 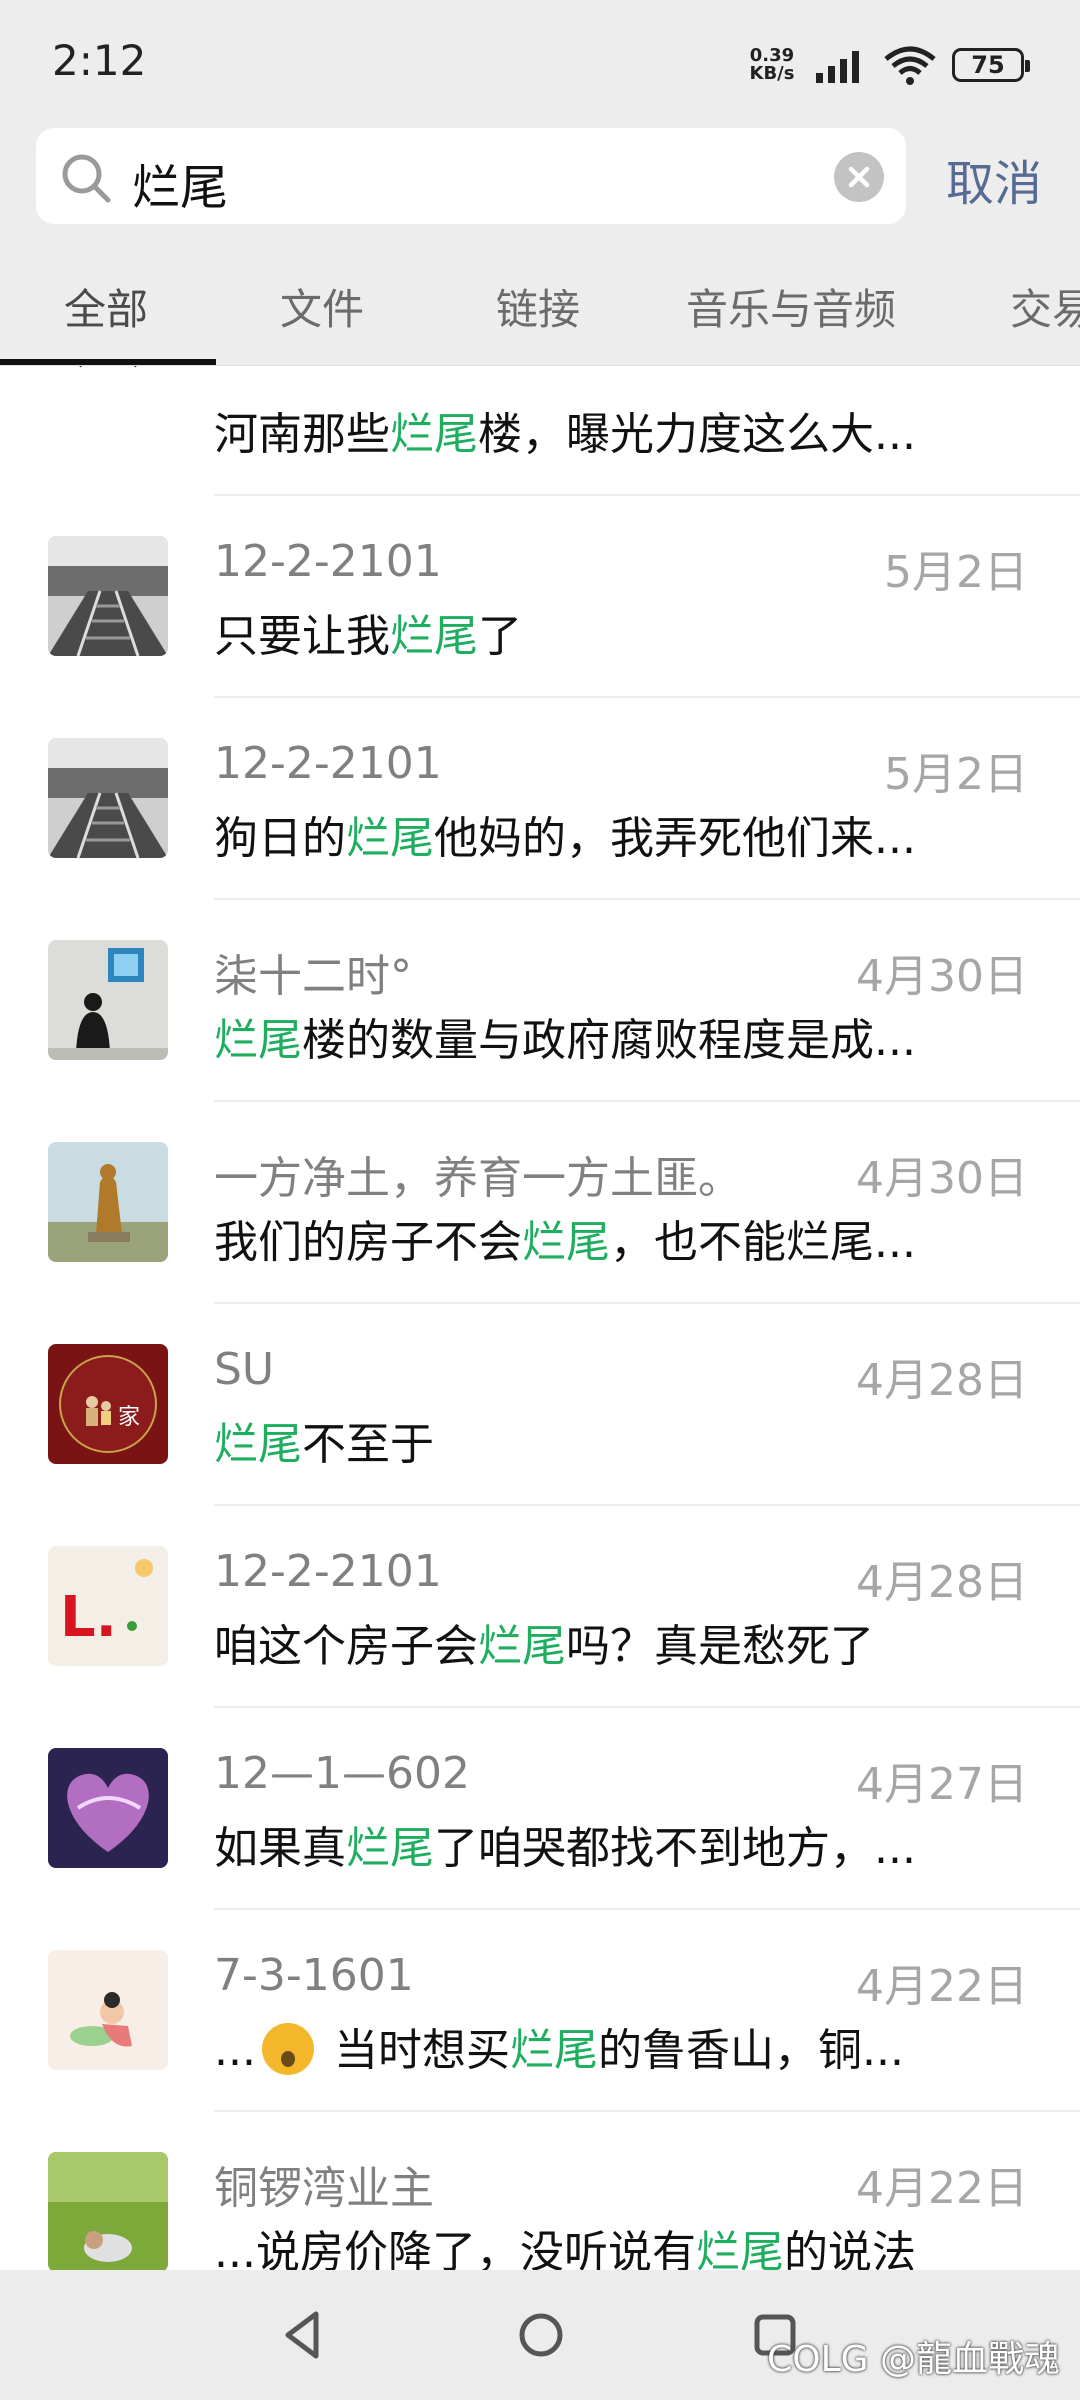 What do you see at coordinates (942, 1784) in the screenshot?
I see `message-date: 4月27日` at bounding box center [942, 1784].